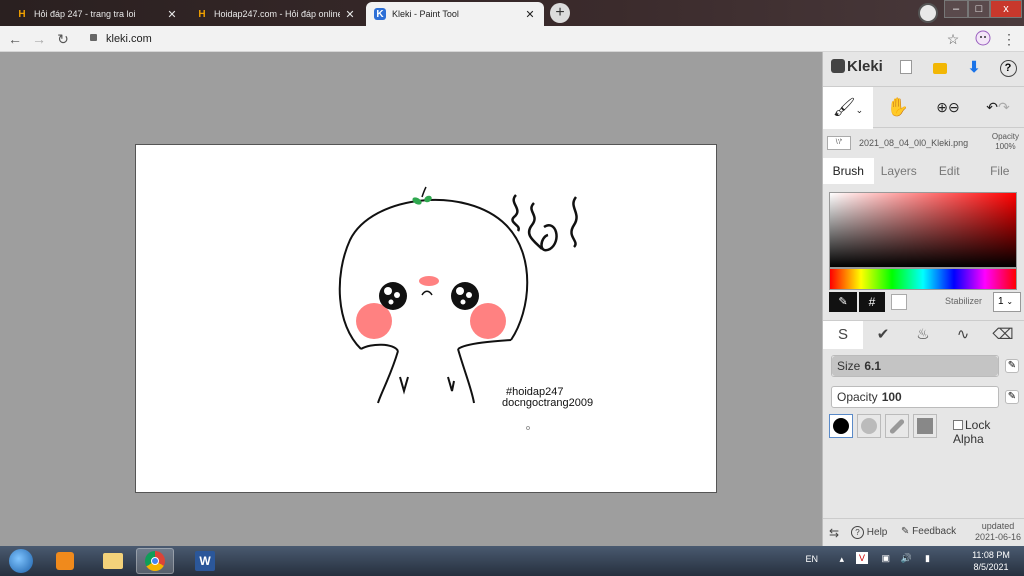 The image size is (1024, 576). I want to click on undo-redo-tool: ↶↷, so click(998, 108).